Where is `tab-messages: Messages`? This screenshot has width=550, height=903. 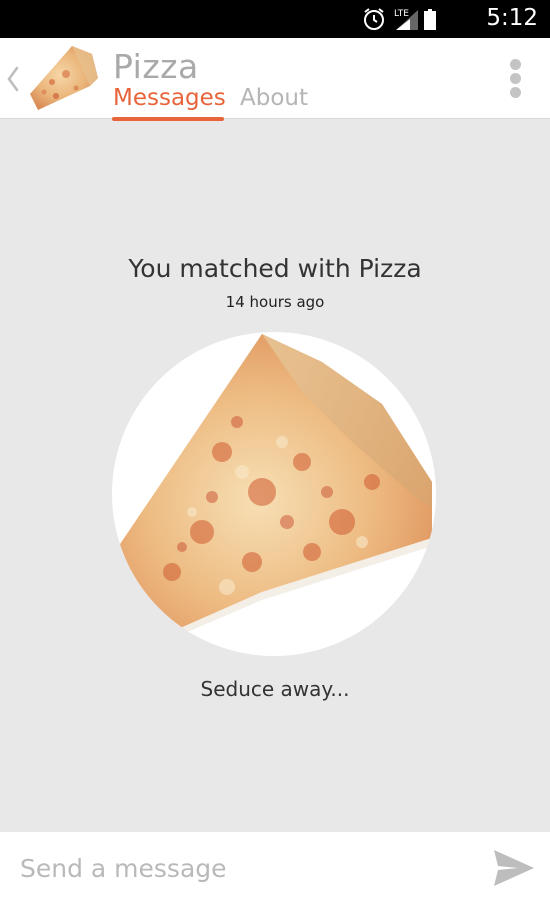
tab-messages: Messages is located at coordinates (169, 98).